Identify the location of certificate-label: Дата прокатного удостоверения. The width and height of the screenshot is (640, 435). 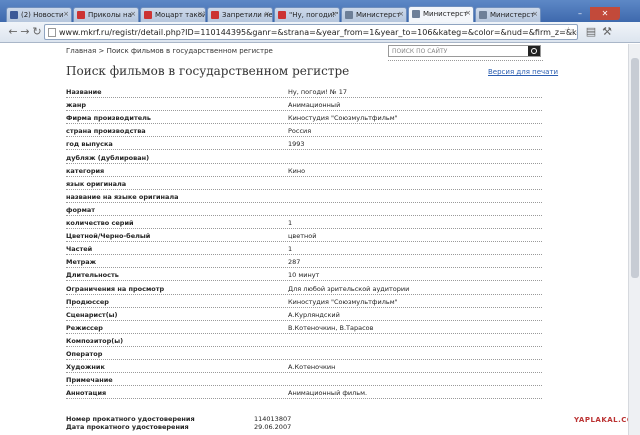
(127, 427).